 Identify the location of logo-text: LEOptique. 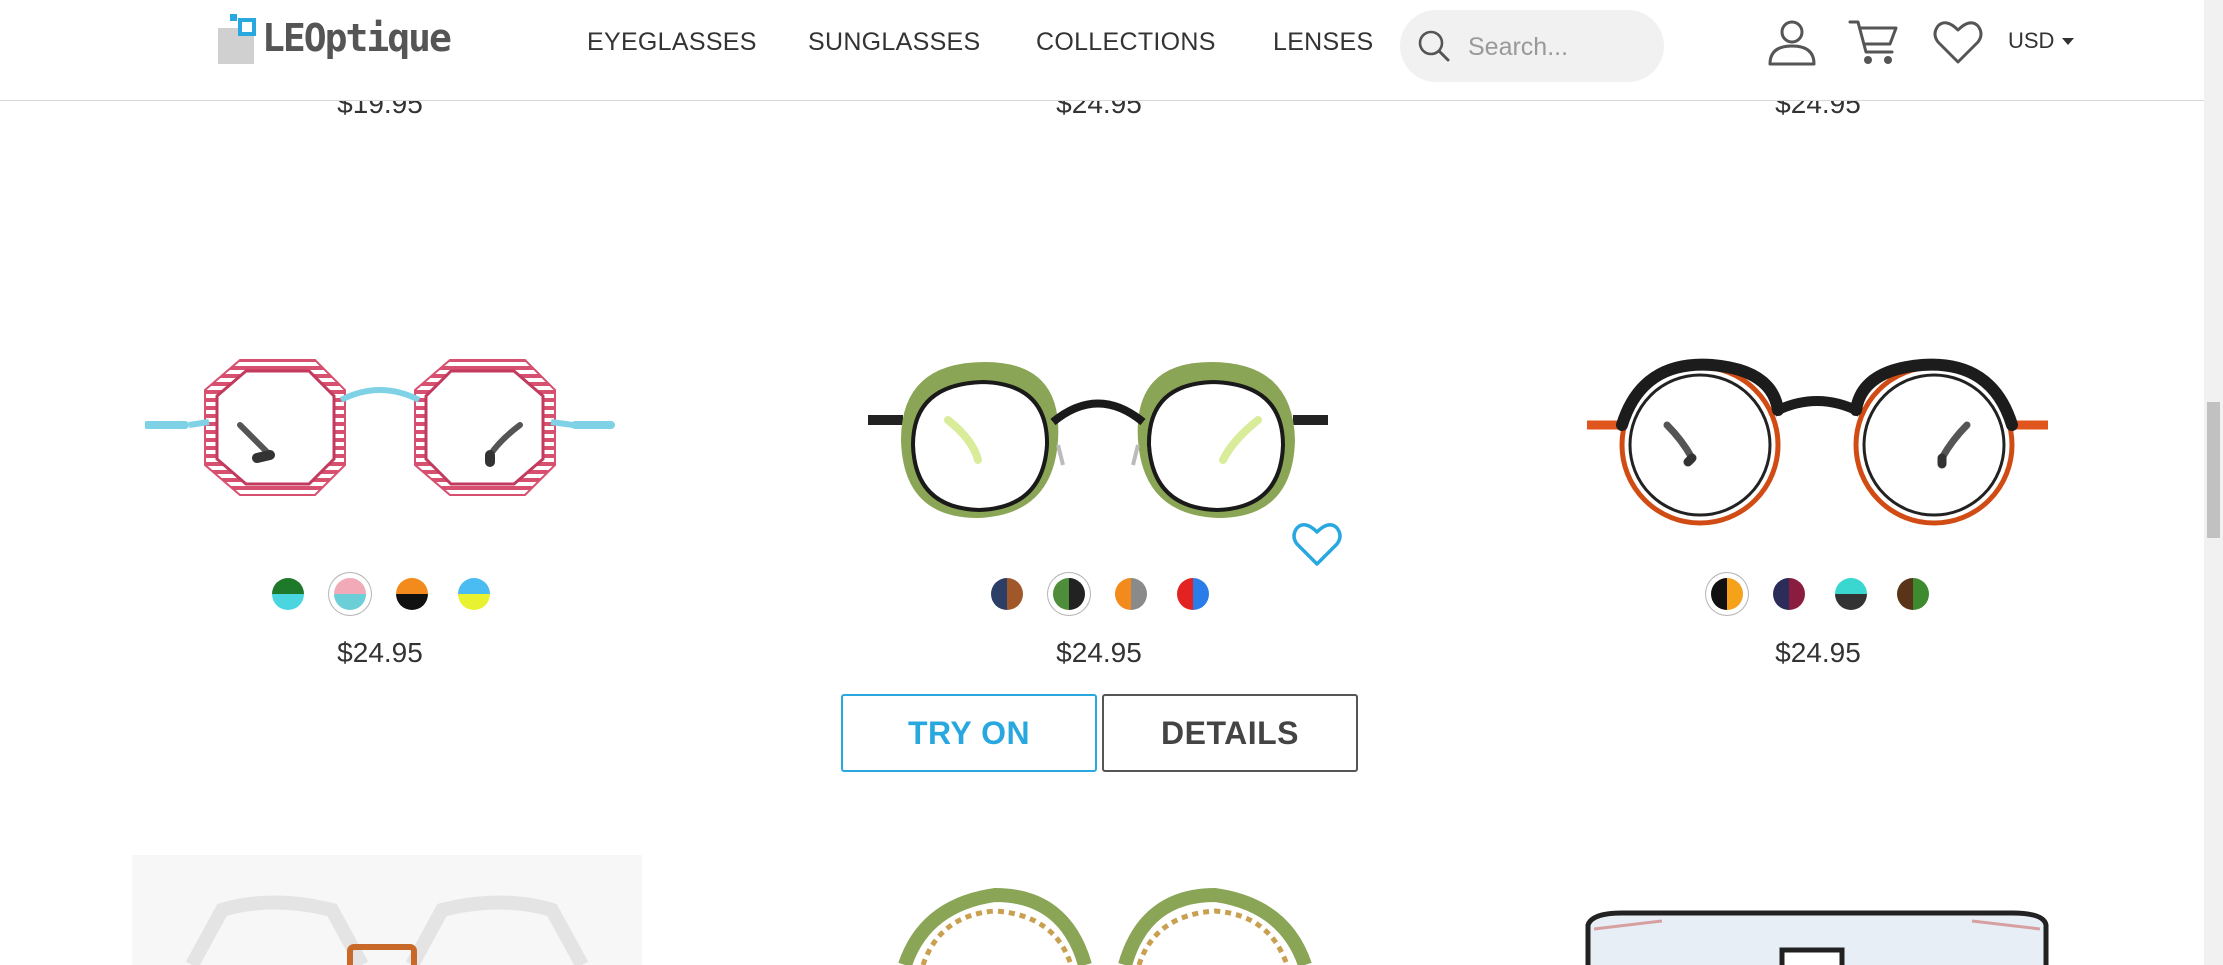
(357, 38).